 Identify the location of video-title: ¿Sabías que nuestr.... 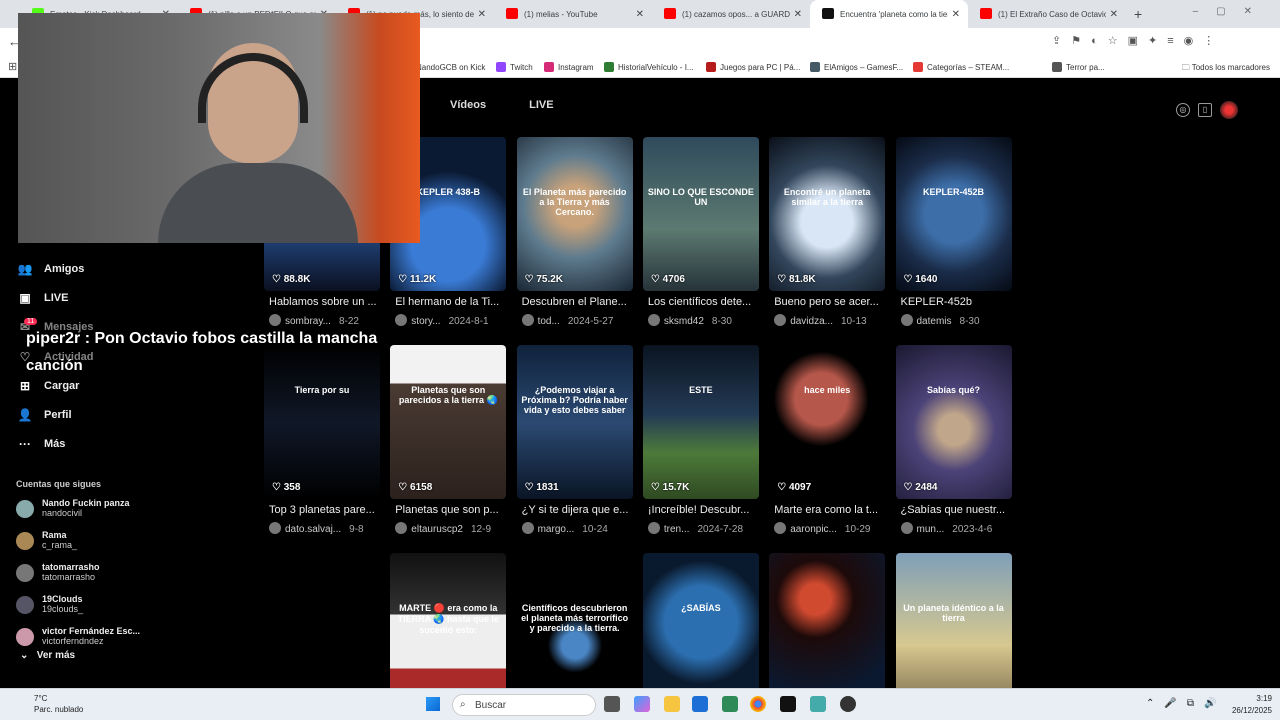
(957, 510).